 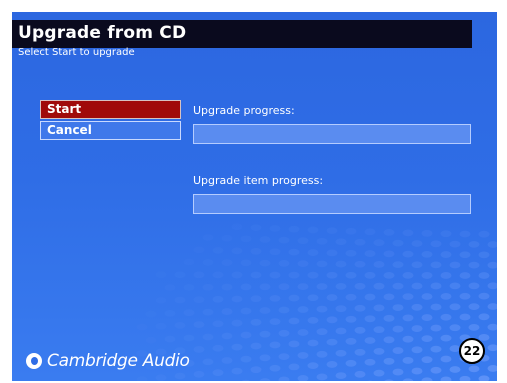 What do you see at coordinates (34, 361) in the screenshot?
I see `cambridge-audio-logo-icon` at bounding box center [34, 361].